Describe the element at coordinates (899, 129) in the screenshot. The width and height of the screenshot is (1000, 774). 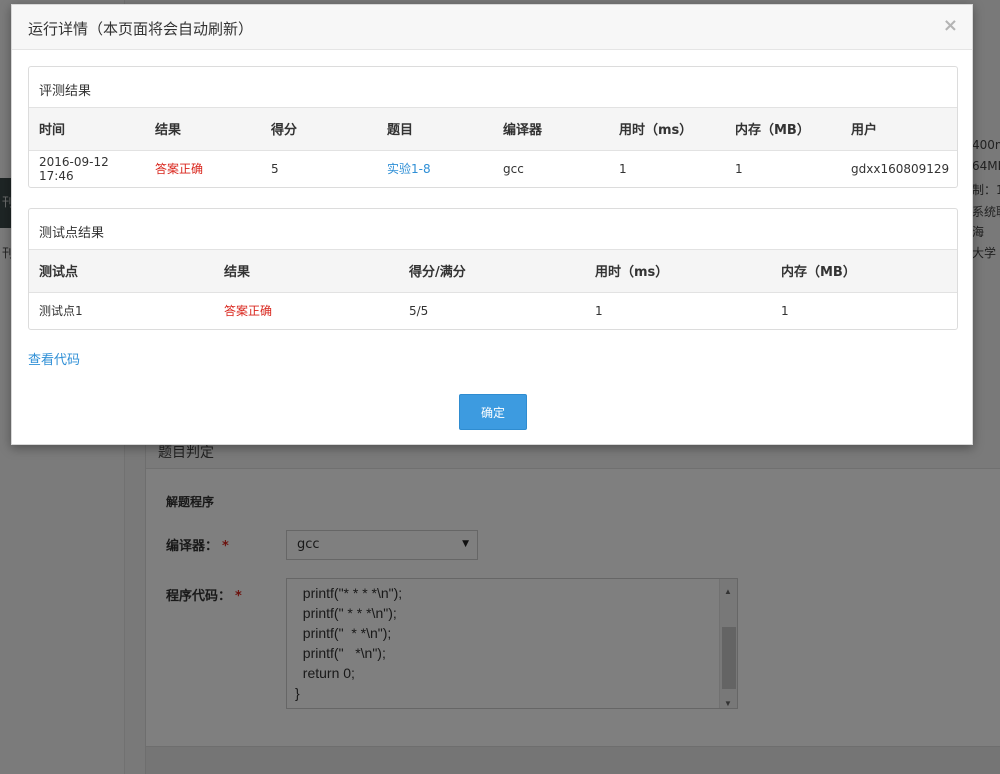
I see `column-header: 用户` at that location.